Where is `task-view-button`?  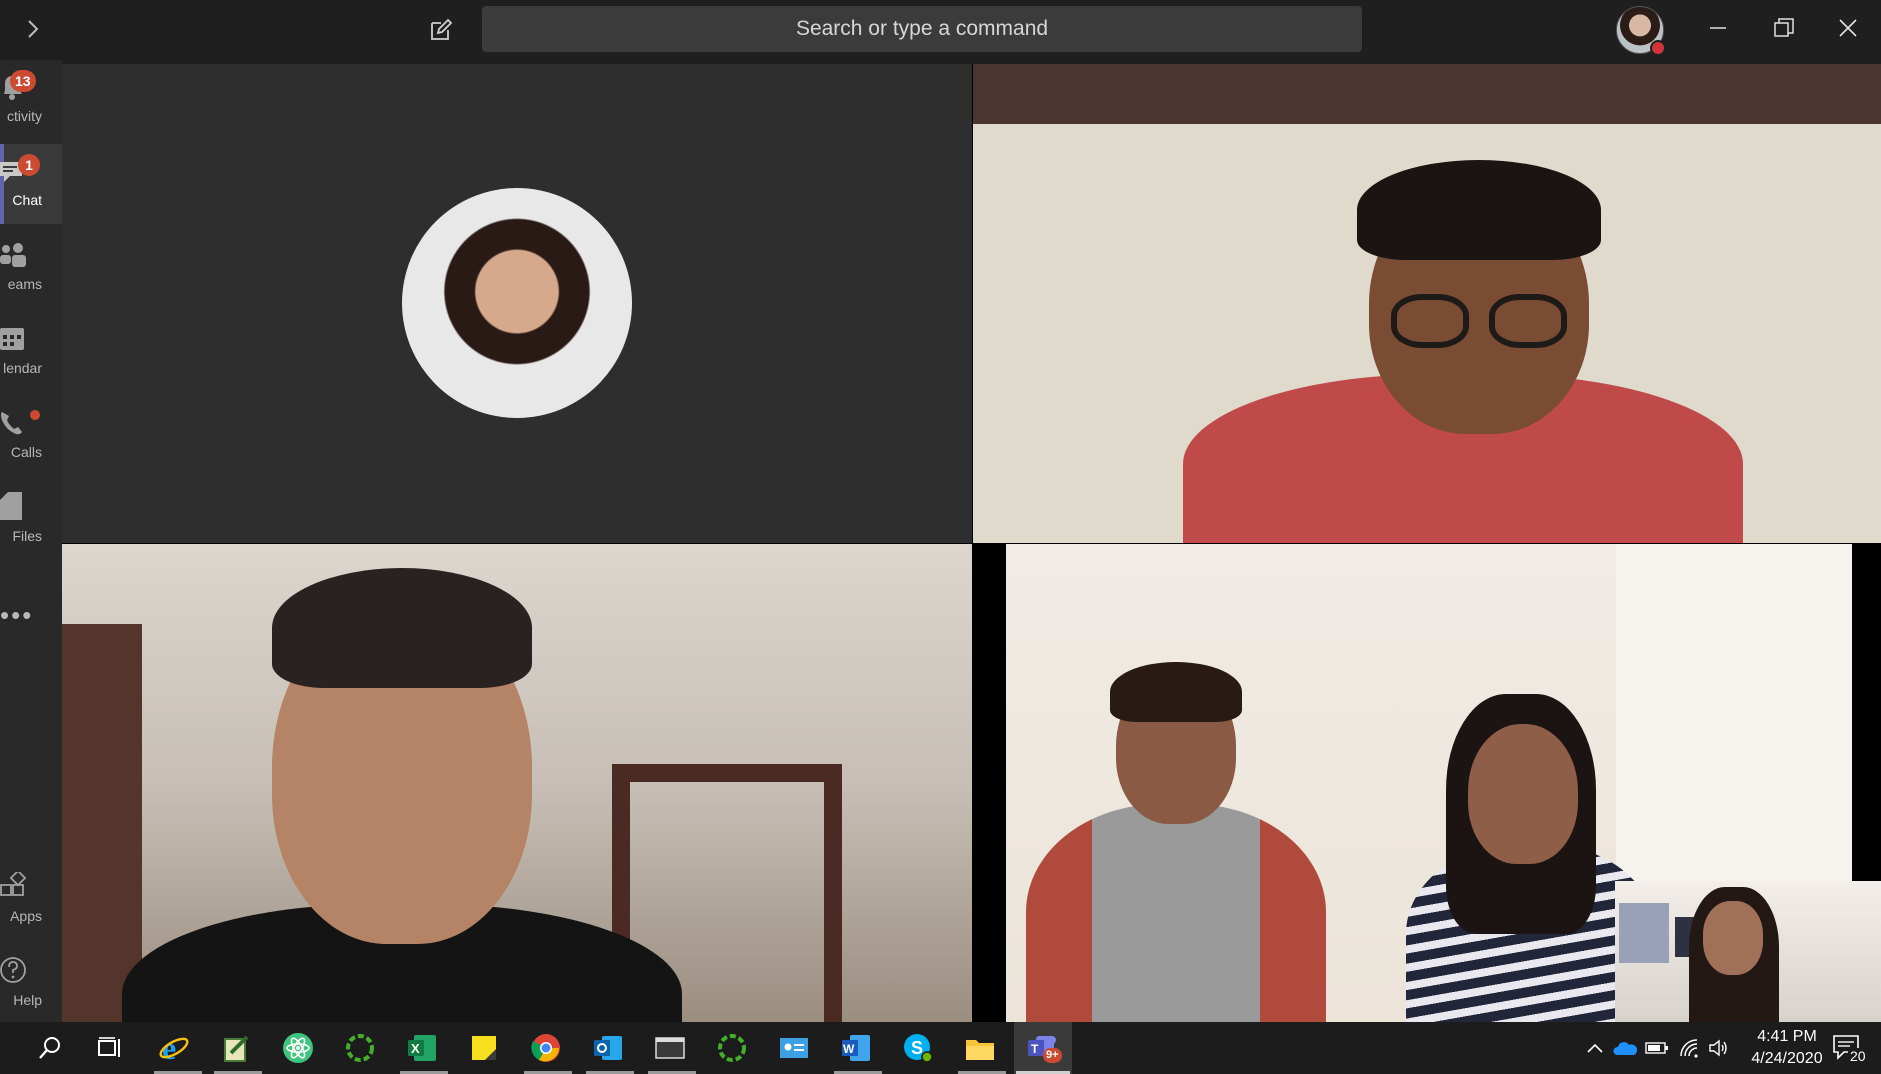
task-view-button is located at coordinates (110, 1048).